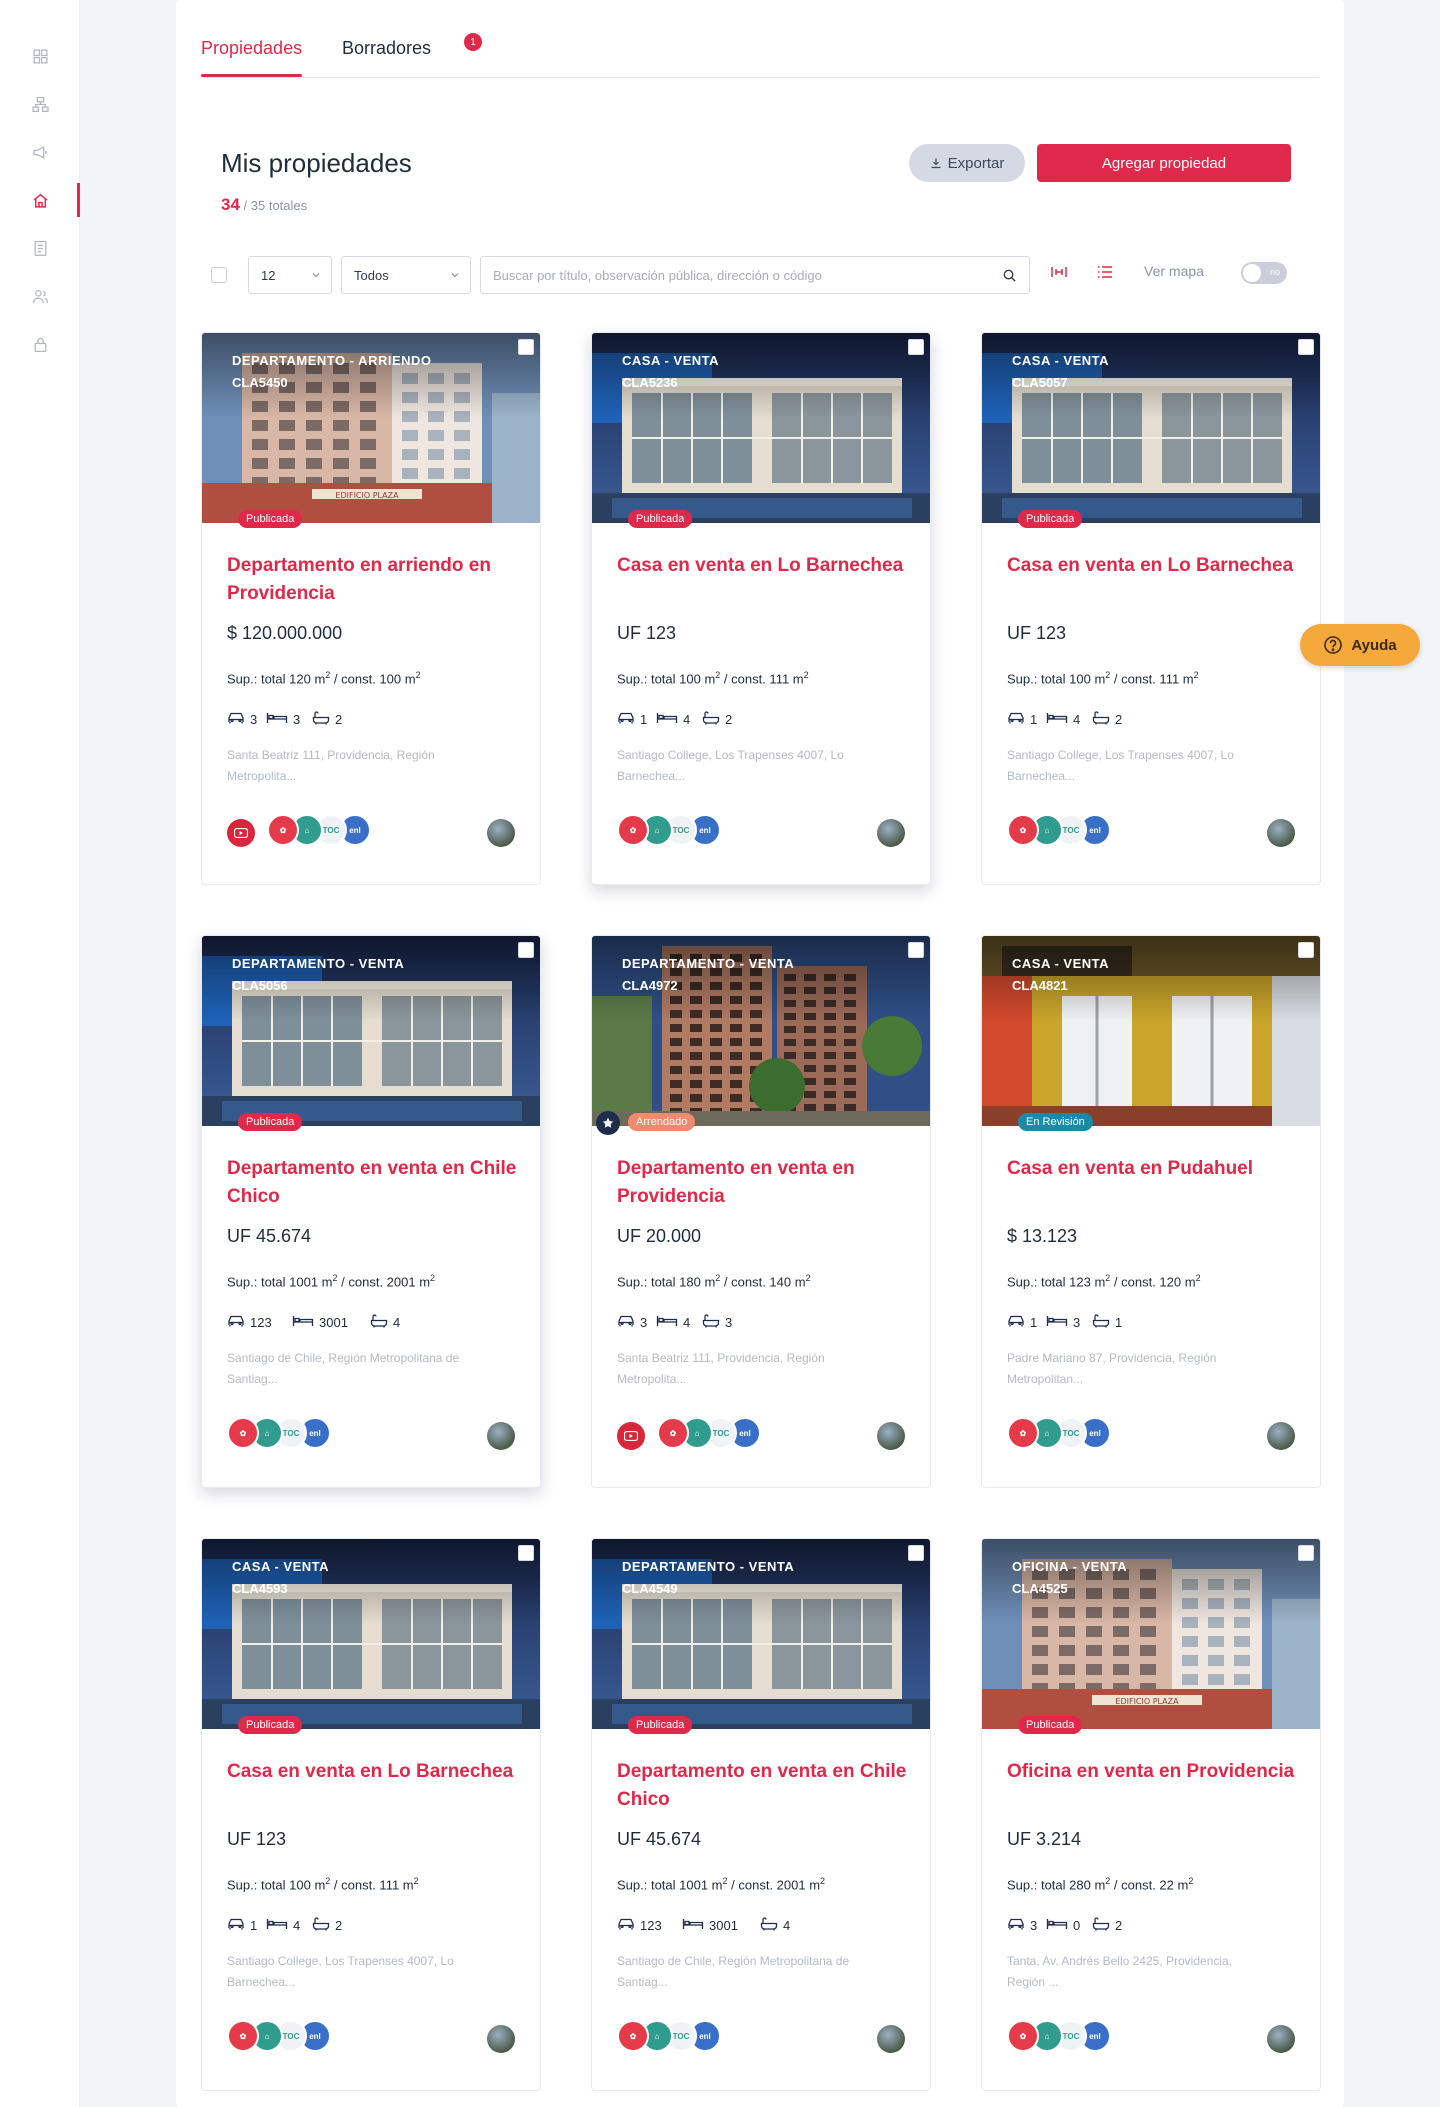 This screenshot has width=1440, height=2107. I want to click on sidebar-item-properties, so click(40, 200).